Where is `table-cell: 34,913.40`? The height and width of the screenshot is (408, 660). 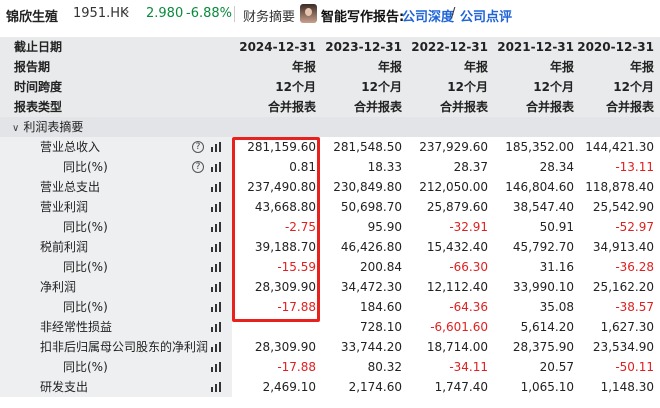 table-cell: 34,913.40 is located at coordinates (623, 247).